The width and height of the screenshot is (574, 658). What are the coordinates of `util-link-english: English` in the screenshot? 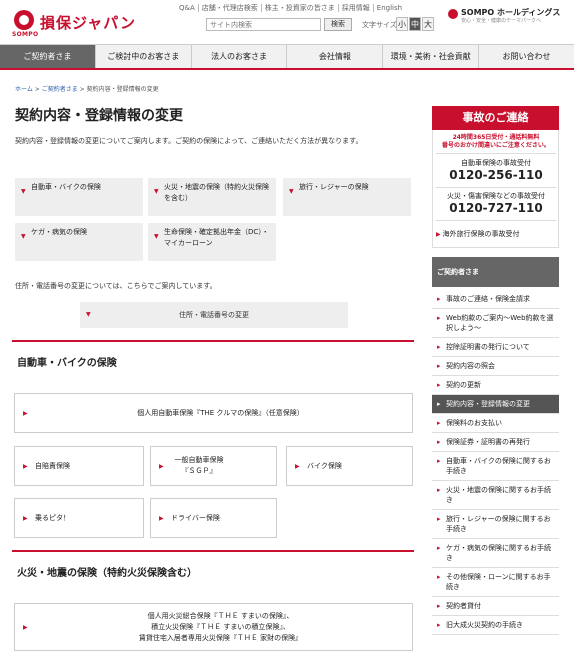 It's located at (389, 8).